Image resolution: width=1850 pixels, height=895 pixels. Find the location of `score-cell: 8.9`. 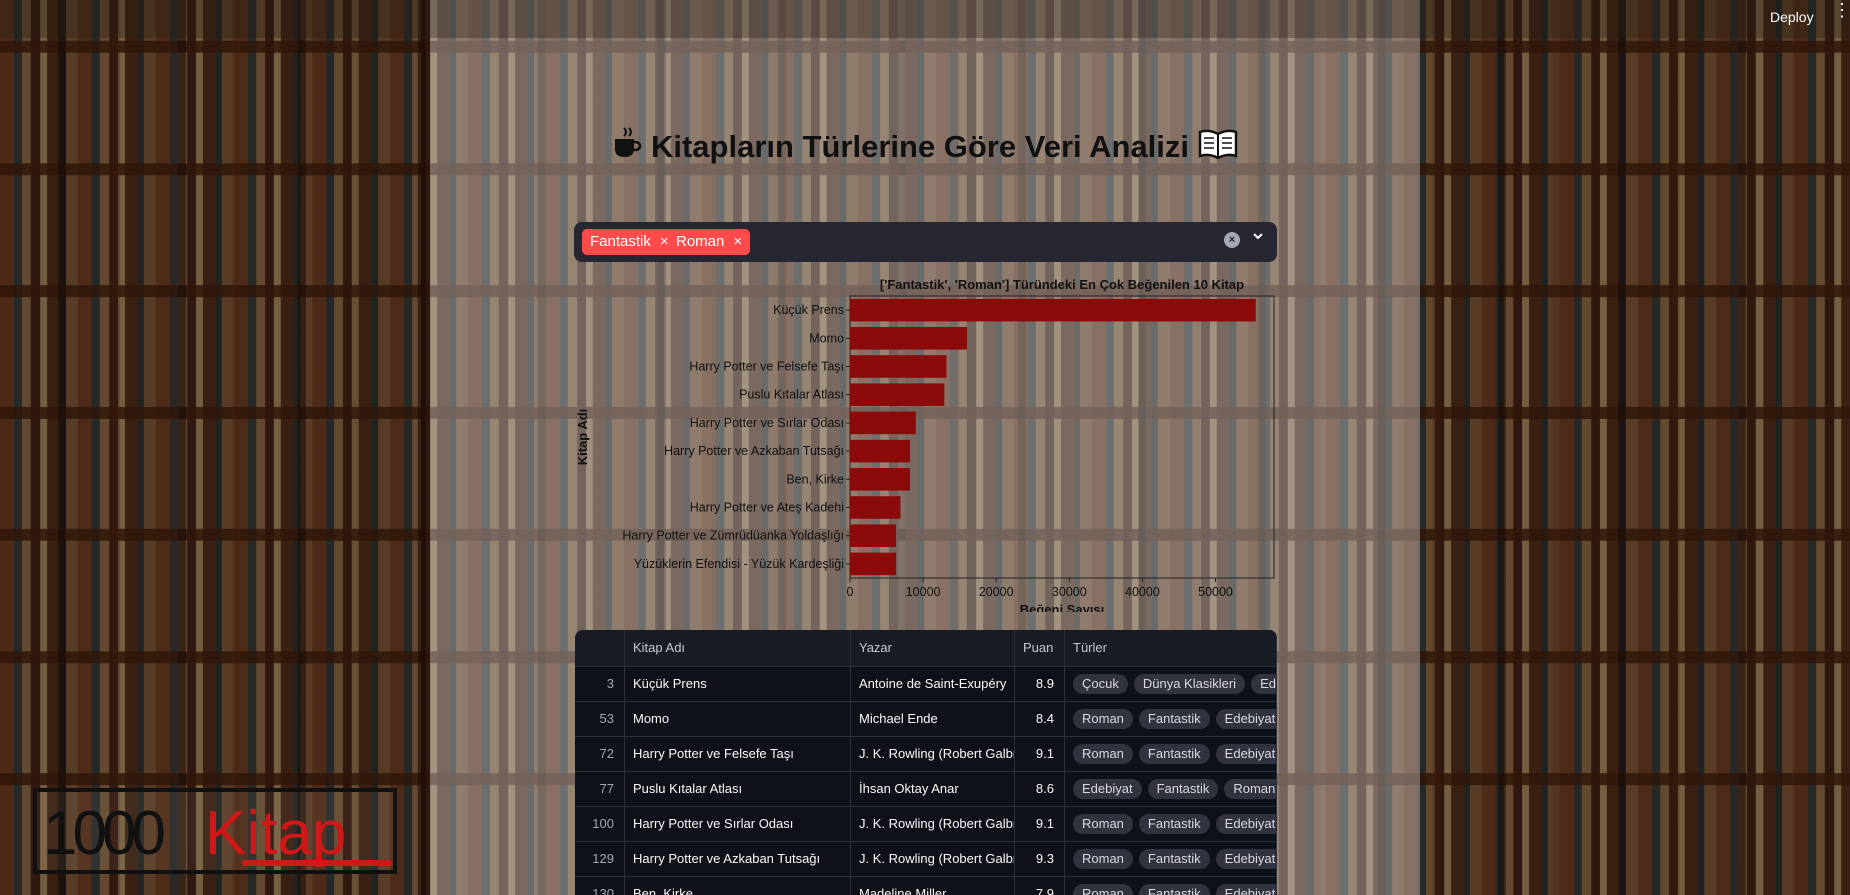

score-cell: 8.9 is located at coordinates (1040, 683).